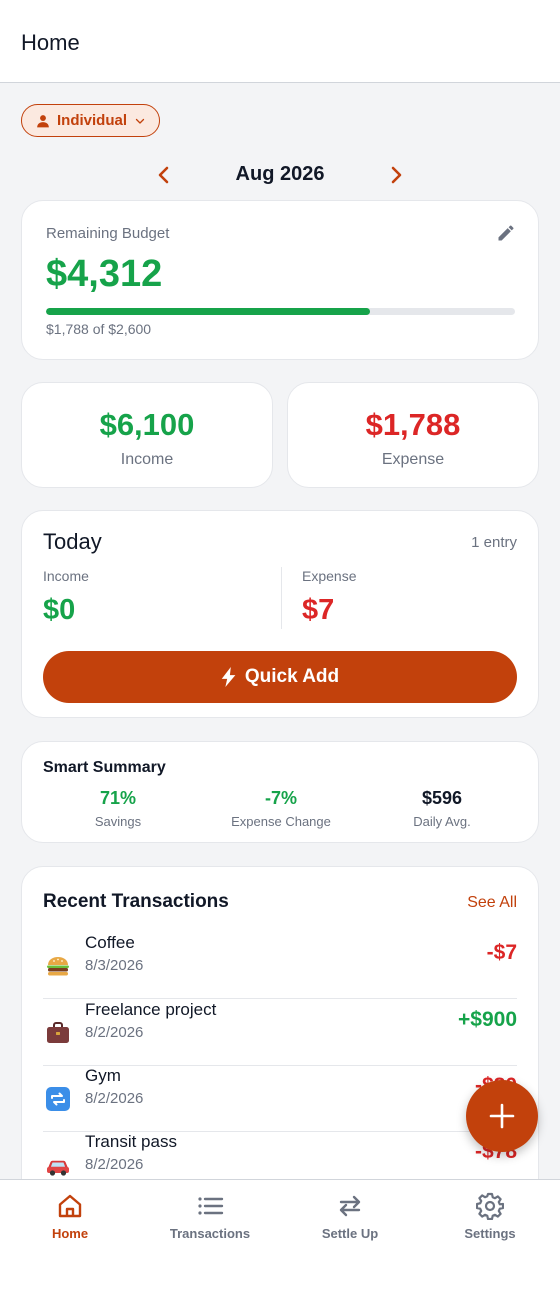 The height and width of the screenshot is (1303, 560). Describe the element at coordinates (58, 1032) in the screenshot. I see `briefcase-icon` at that location.